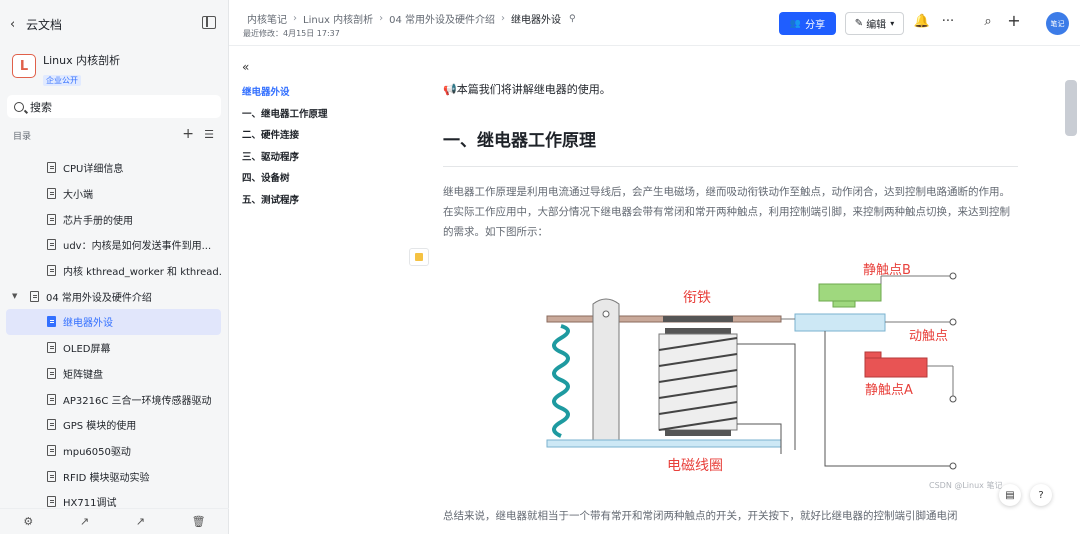 This screenshot has width=1080, height=534. Describe the element at coordinates (78, 196) in the screenshot. I see `sidebar-item-label: 大小端` at that location.